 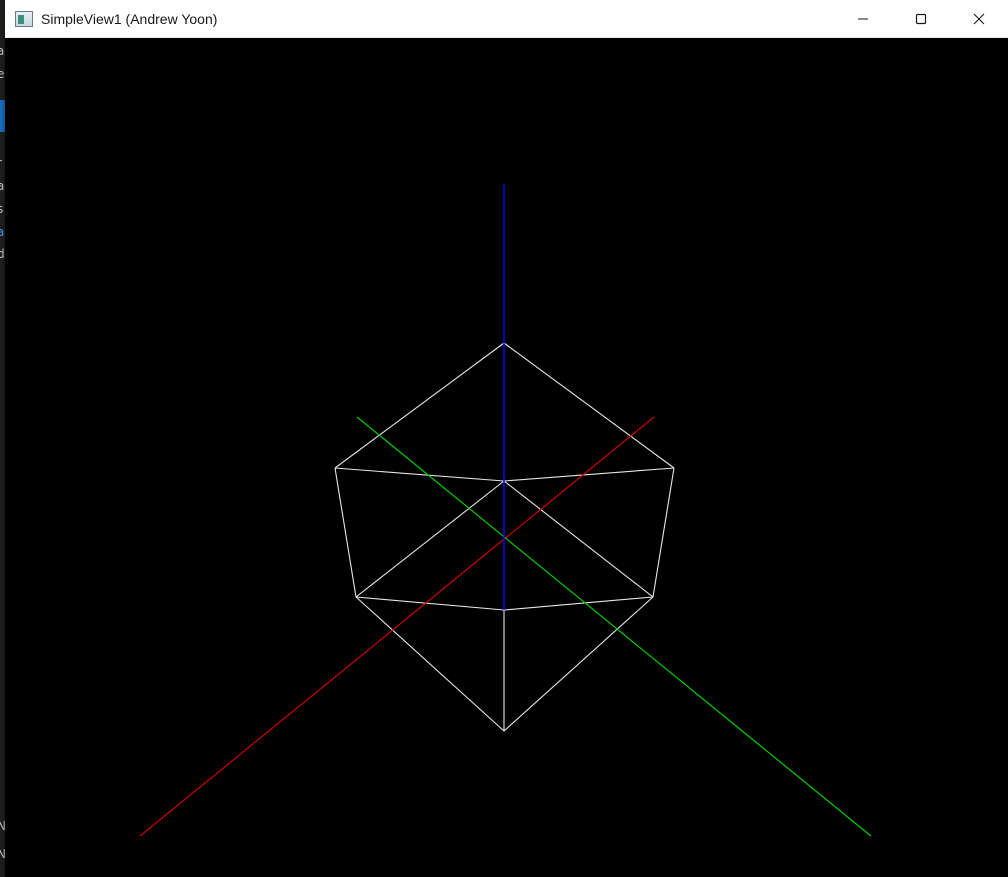 I want to click on background-app-text: r, so click(x=1, y=163).